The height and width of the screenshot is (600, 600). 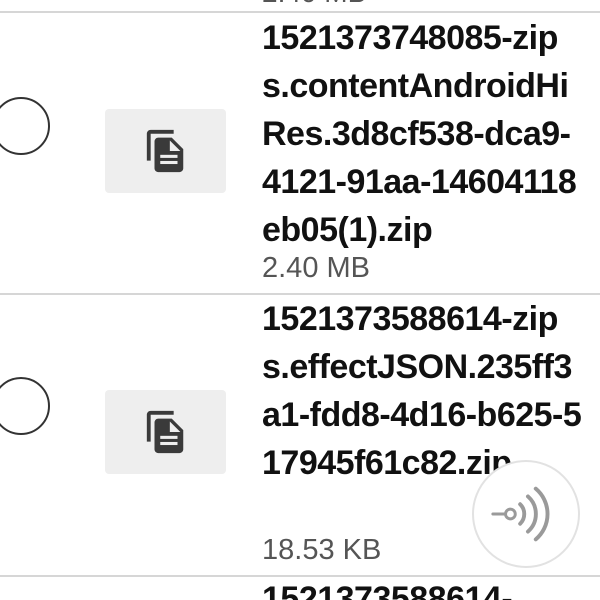 What do you see at coordinates (316, 268) in the screenshot?
I see `file-size: 2.40 MB` at bounding box center [316, 268].